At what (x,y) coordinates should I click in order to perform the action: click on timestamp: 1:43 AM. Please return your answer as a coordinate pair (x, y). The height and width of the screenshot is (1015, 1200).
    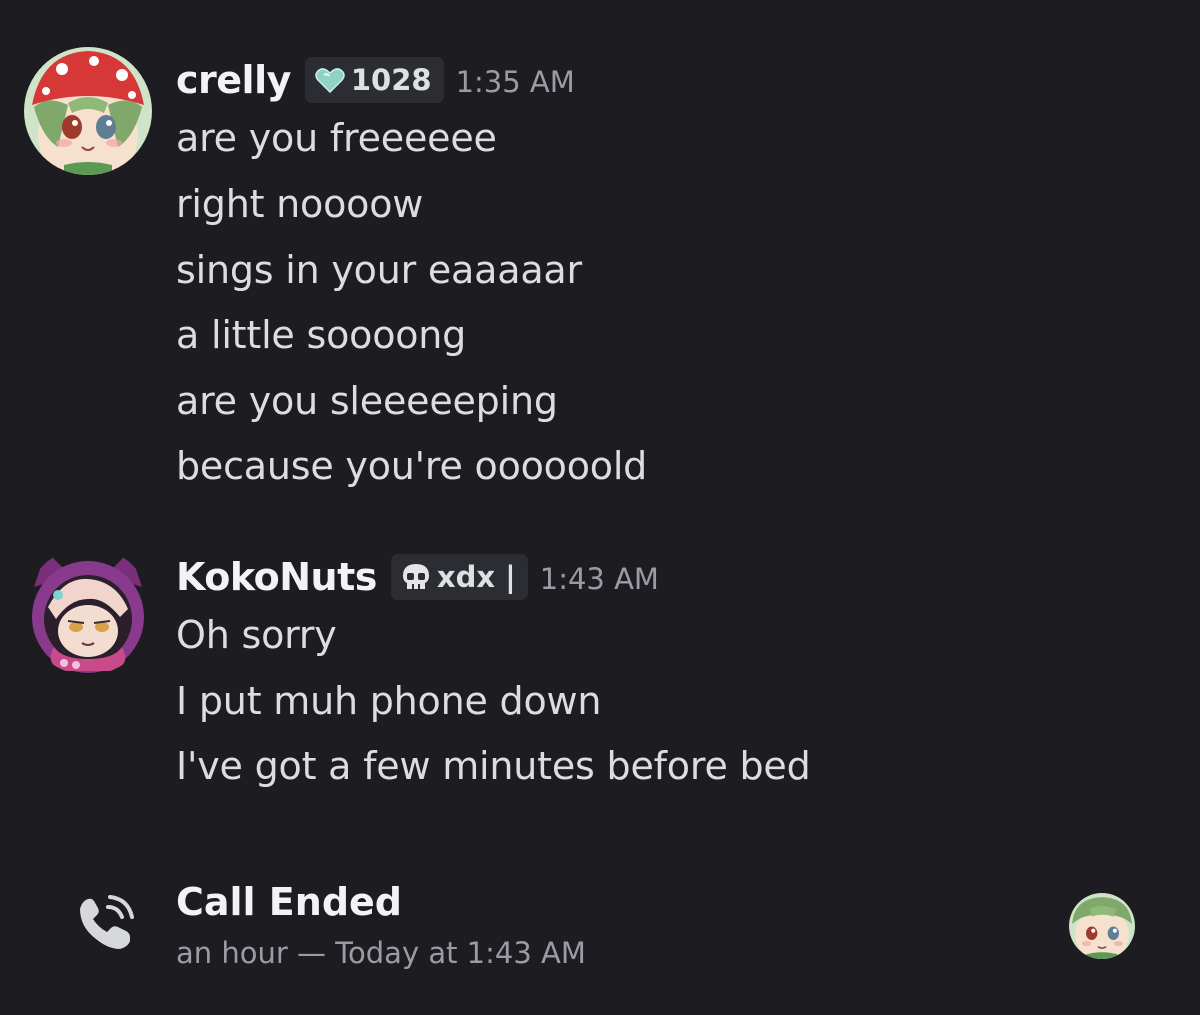
    Looking at the image, I should click on (599, 579).